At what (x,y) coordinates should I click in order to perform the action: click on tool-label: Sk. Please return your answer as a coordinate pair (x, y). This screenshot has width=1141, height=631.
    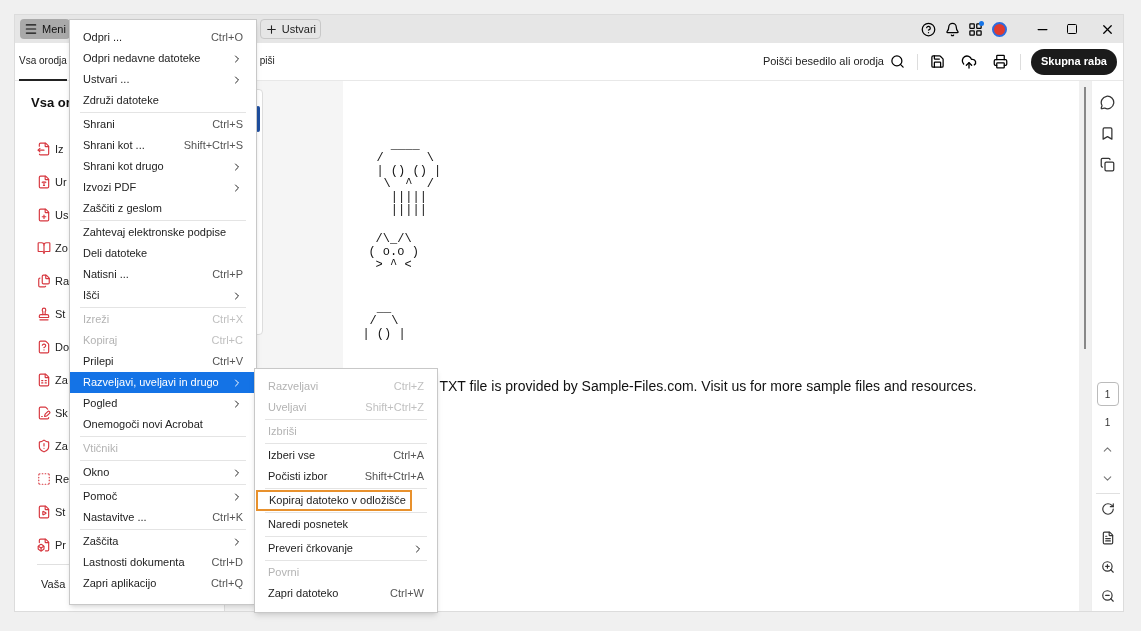
    Looking at the image, I should click on (61, 413).